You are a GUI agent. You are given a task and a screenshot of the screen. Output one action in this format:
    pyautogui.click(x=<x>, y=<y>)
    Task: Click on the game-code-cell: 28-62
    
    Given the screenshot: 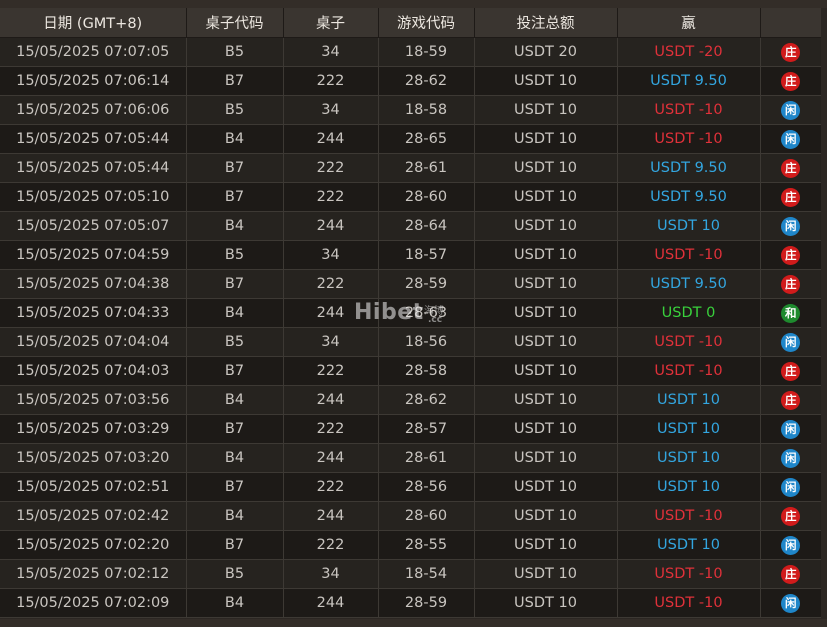 What is the action you would take?
    pyautogui.click(x=425, y=81)
    